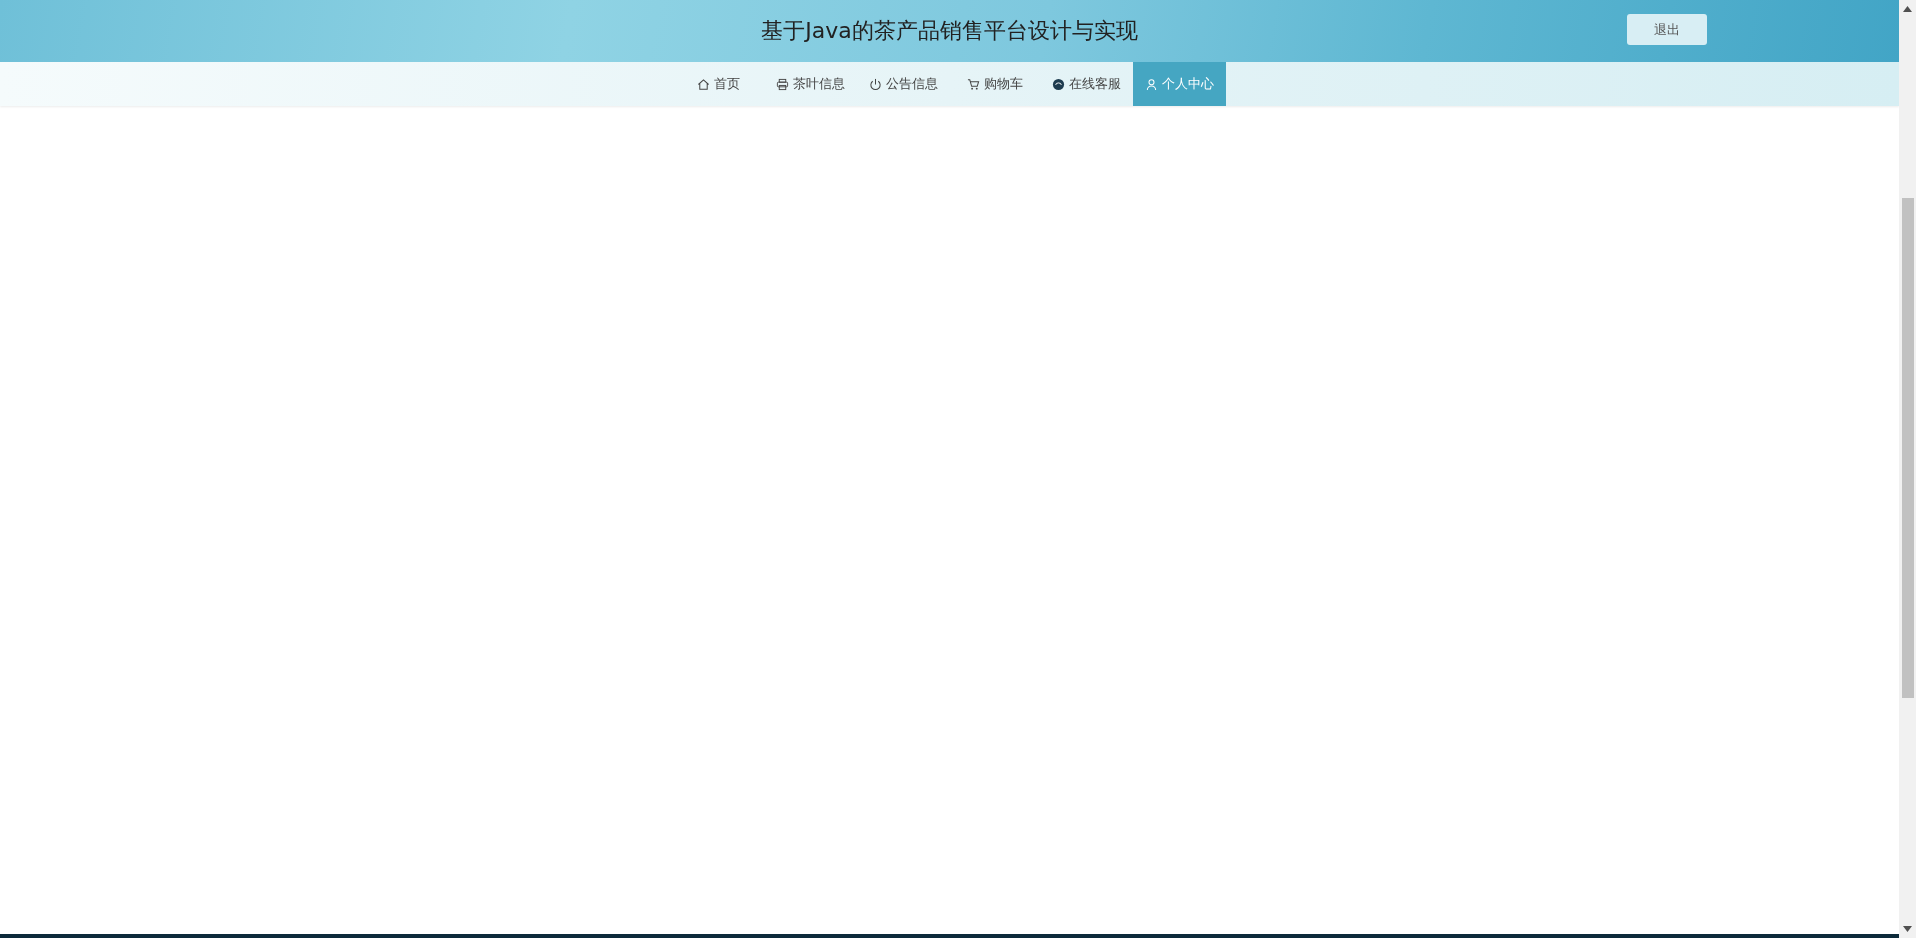 Image resolution: width=1916 pixels, height=938 pixels. Describe the element at coordinates (949, 31) in the screenshot. I see `site-title: 基于Java的茶产品销售平台设计与实现` at that location.